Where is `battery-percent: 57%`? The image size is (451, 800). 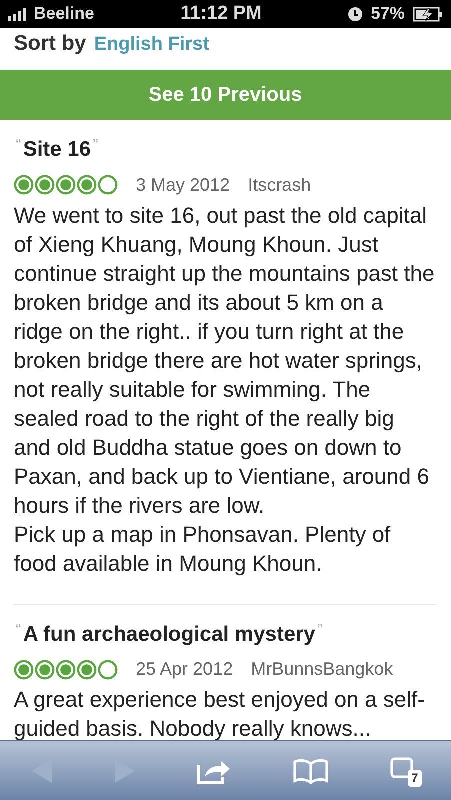 battery-percent: 57% is located at coordinates (387, 14).